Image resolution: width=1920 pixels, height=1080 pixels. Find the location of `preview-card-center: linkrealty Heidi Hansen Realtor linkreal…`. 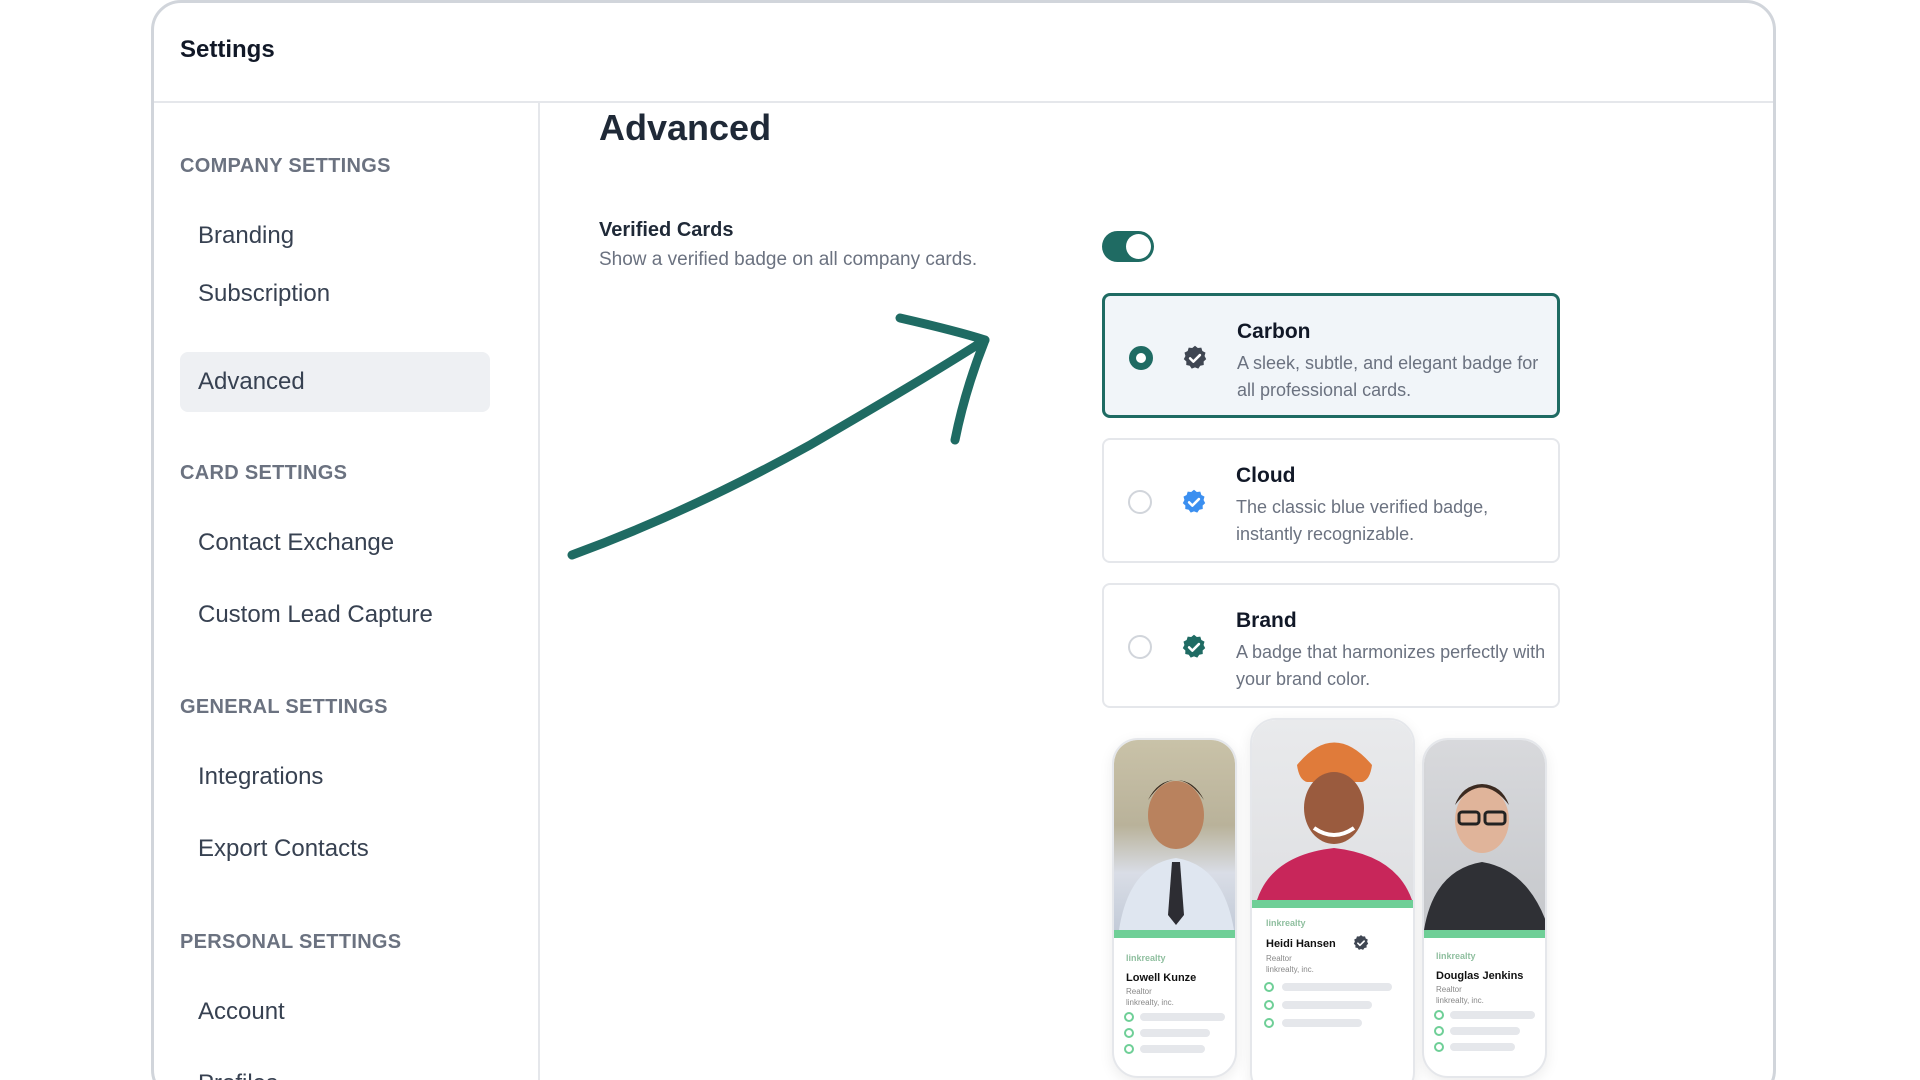

preview-card-center: linkrealty Heidi Hansen Realtor linkreal… is located at coordinates (1332, 899).